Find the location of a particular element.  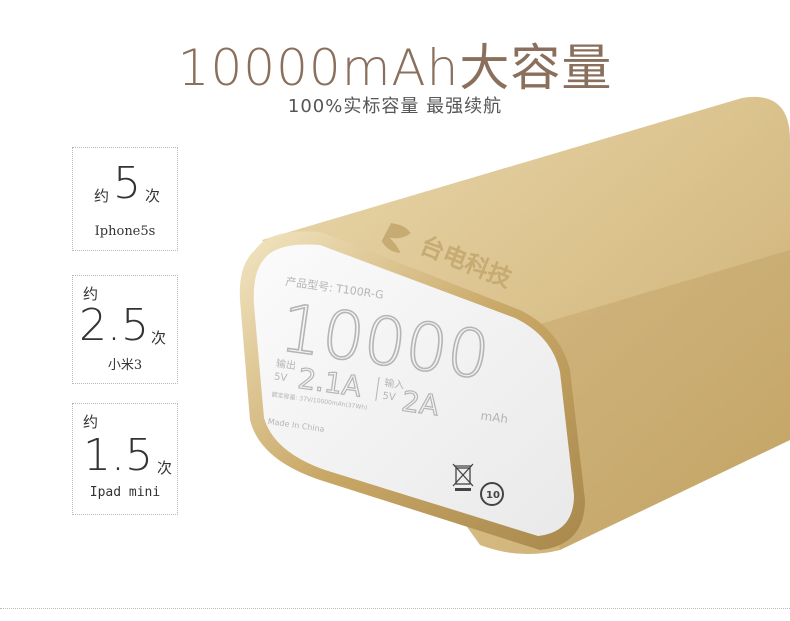

output-voltage: 5V is located at coordinates (280, 377).